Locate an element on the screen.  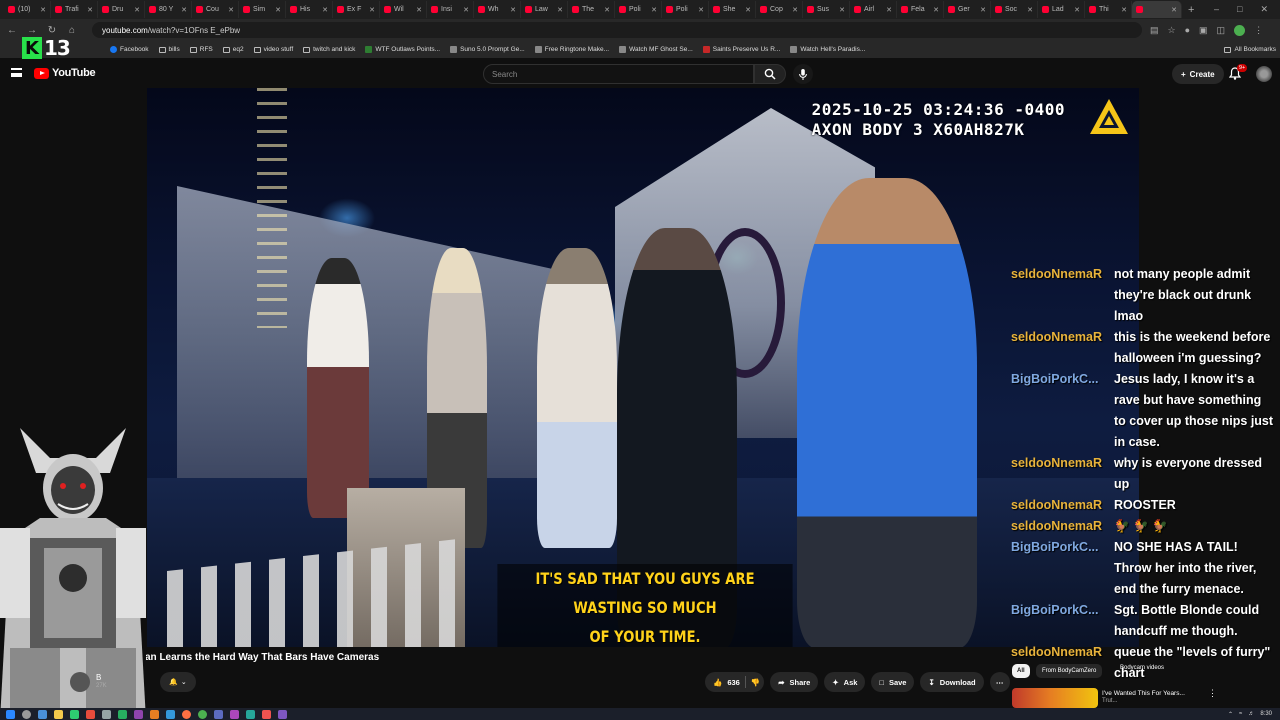
channel-avatar is located at coordinates (80, 682).